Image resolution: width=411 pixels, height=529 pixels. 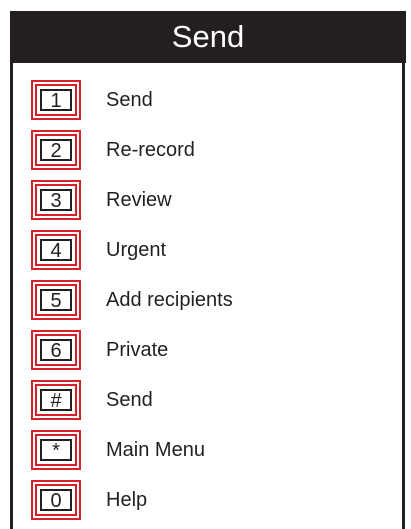 I want to click on key-label: 0, so click(x=56, y=501).